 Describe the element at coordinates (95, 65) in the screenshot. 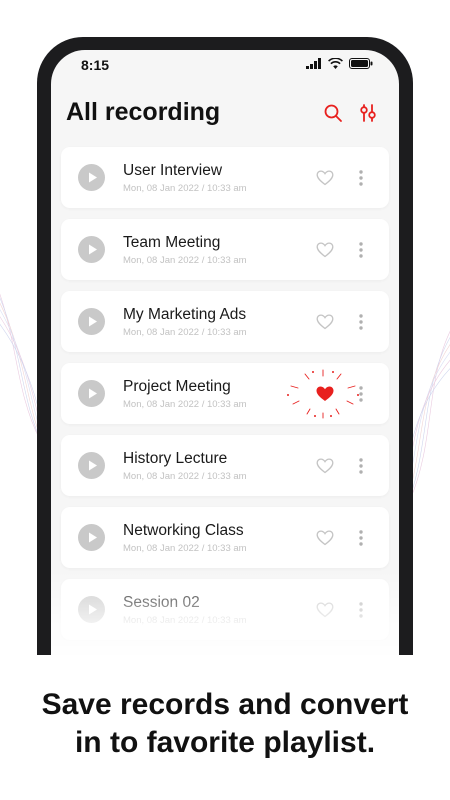

I see `status-time: 8:15` at that location.